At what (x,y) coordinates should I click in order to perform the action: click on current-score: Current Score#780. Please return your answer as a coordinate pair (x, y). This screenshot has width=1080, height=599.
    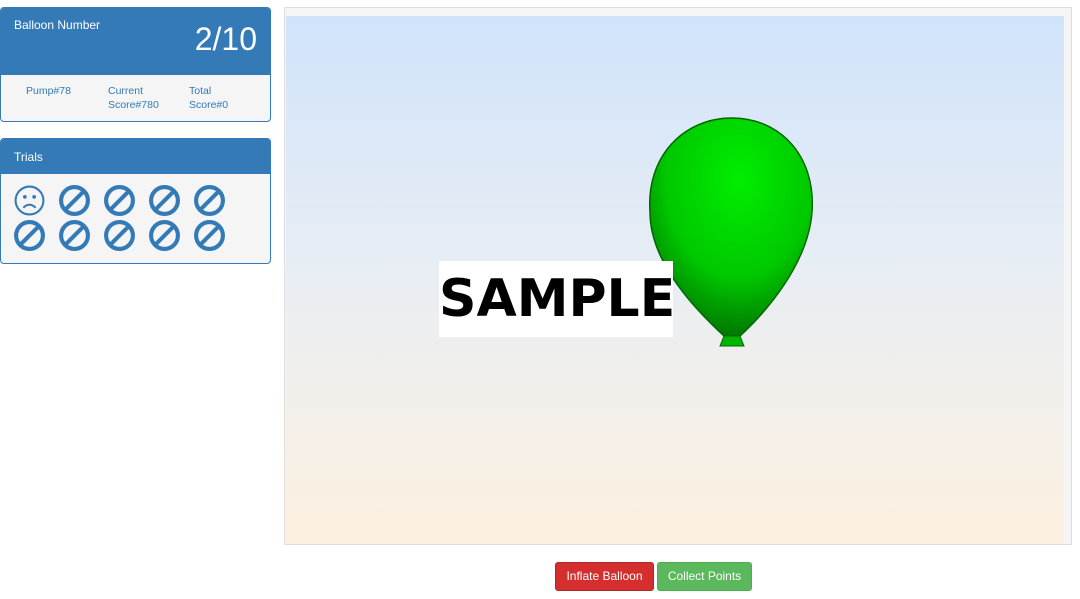
    Looking at the image, I should click on (143, 98).